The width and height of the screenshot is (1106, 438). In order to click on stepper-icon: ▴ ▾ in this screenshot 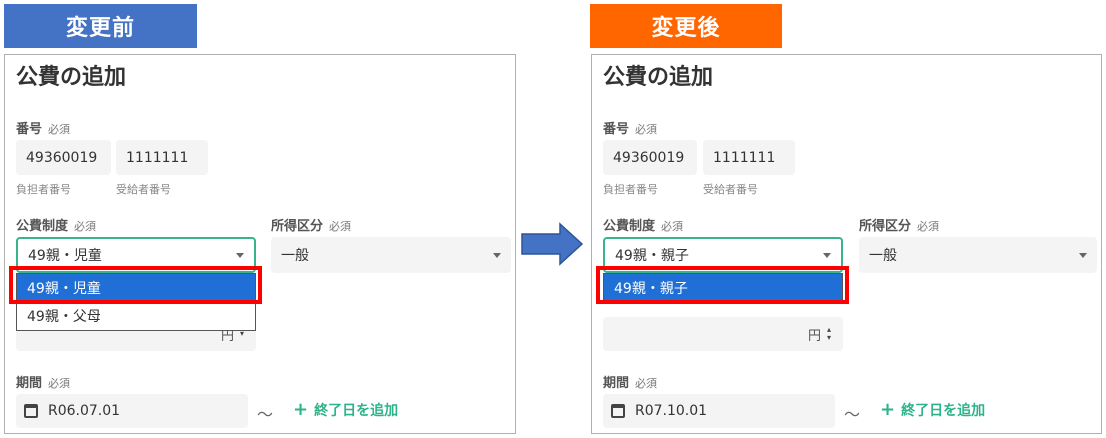, I will do `click(829, 334)`.